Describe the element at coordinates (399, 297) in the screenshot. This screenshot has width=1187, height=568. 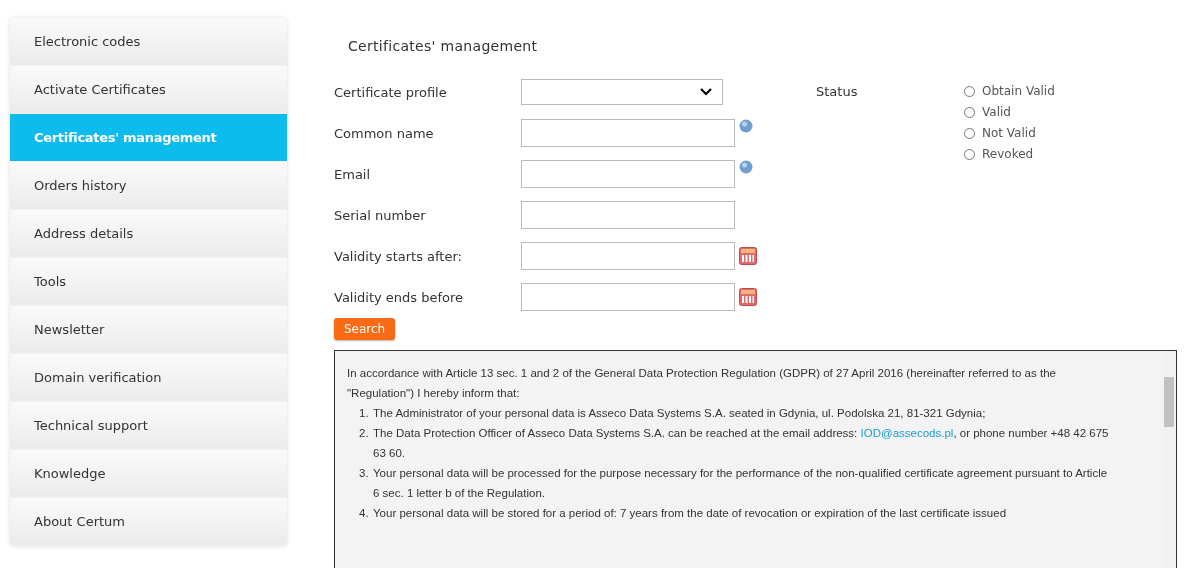
I see `field-label: Validity ends before` at that location.